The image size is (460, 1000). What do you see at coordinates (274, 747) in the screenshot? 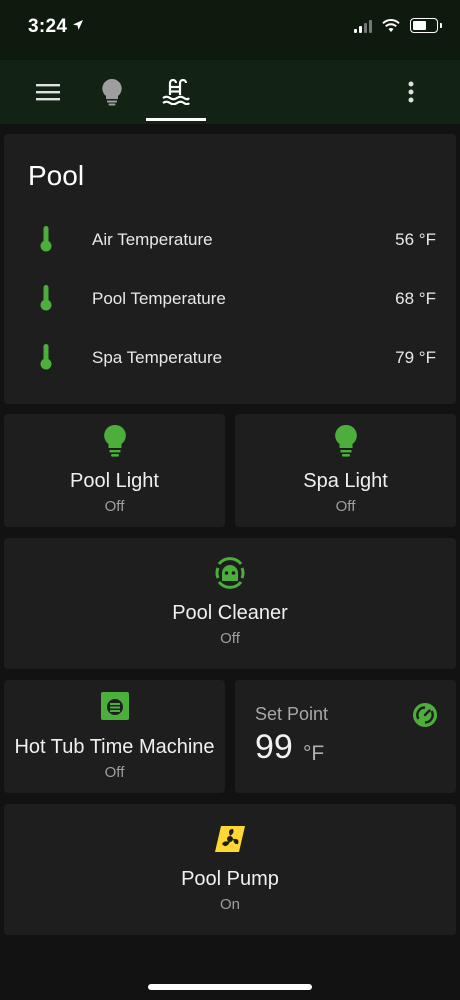
I see `set-point-value: 99` at bounding box center [274, 747].